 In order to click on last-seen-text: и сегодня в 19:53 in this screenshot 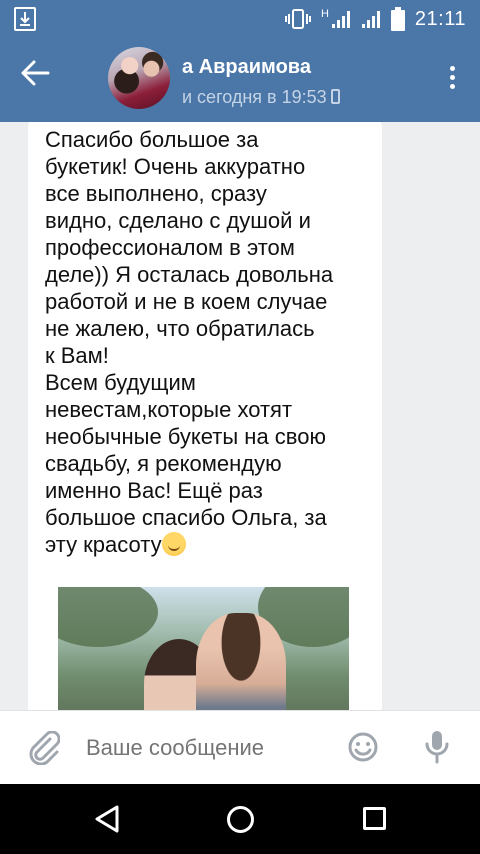, I will do `click(254, 97)`.